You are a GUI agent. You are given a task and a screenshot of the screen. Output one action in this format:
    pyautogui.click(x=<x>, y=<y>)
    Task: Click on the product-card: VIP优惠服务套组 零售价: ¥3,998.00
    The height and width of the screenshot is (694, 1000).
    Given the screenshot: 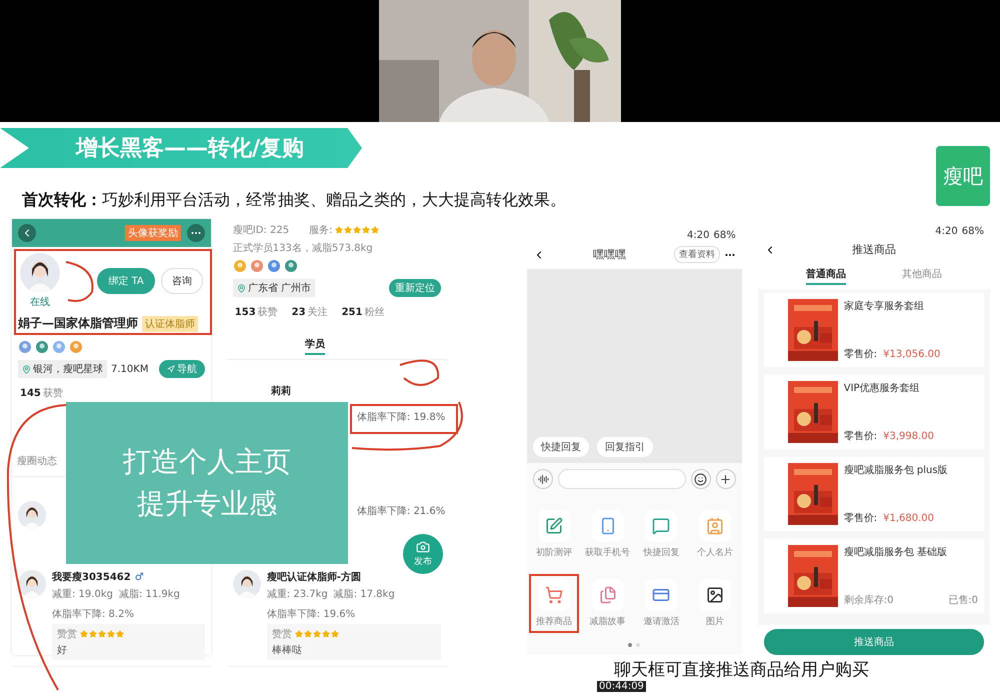 What is the action you would take?
    pyautogui.click(x=874, y=412)
    